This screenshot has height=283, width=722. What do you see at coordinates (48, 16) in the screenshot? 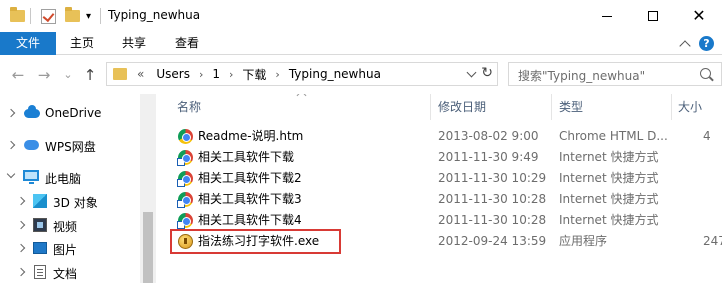
I see `properties-check-icon` at bounding box center [48, 16].